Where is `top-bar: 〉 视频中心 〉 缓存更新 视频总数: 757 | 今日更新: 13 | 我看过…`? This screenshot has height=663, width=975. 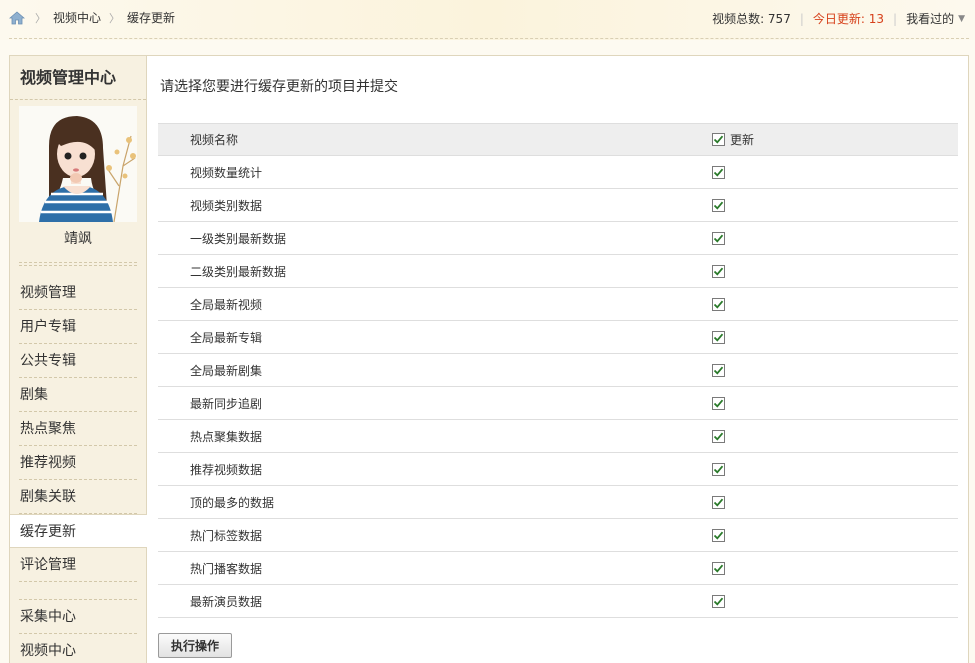
top-bar: 〉 视频中心 〉 缓存更新 视频总数: 757 | 今日更新: 13 | 我看过… is located at coordinates (487, 18).